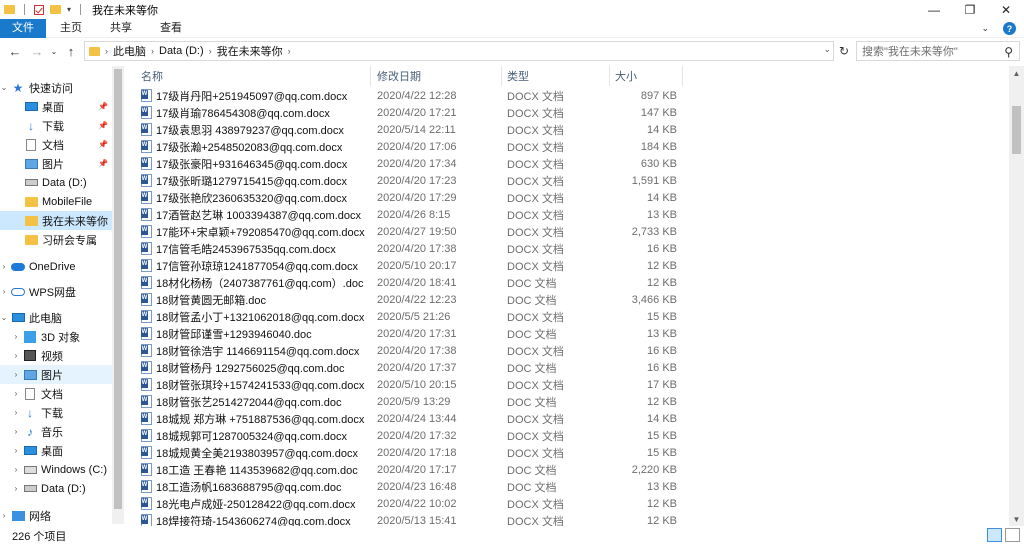 This screenshot has height=546, width=1024. What do you see at coordinates (626, 76) in the screenshot?
I see `column-header-size: 大小` at bounding box center [626, 76].